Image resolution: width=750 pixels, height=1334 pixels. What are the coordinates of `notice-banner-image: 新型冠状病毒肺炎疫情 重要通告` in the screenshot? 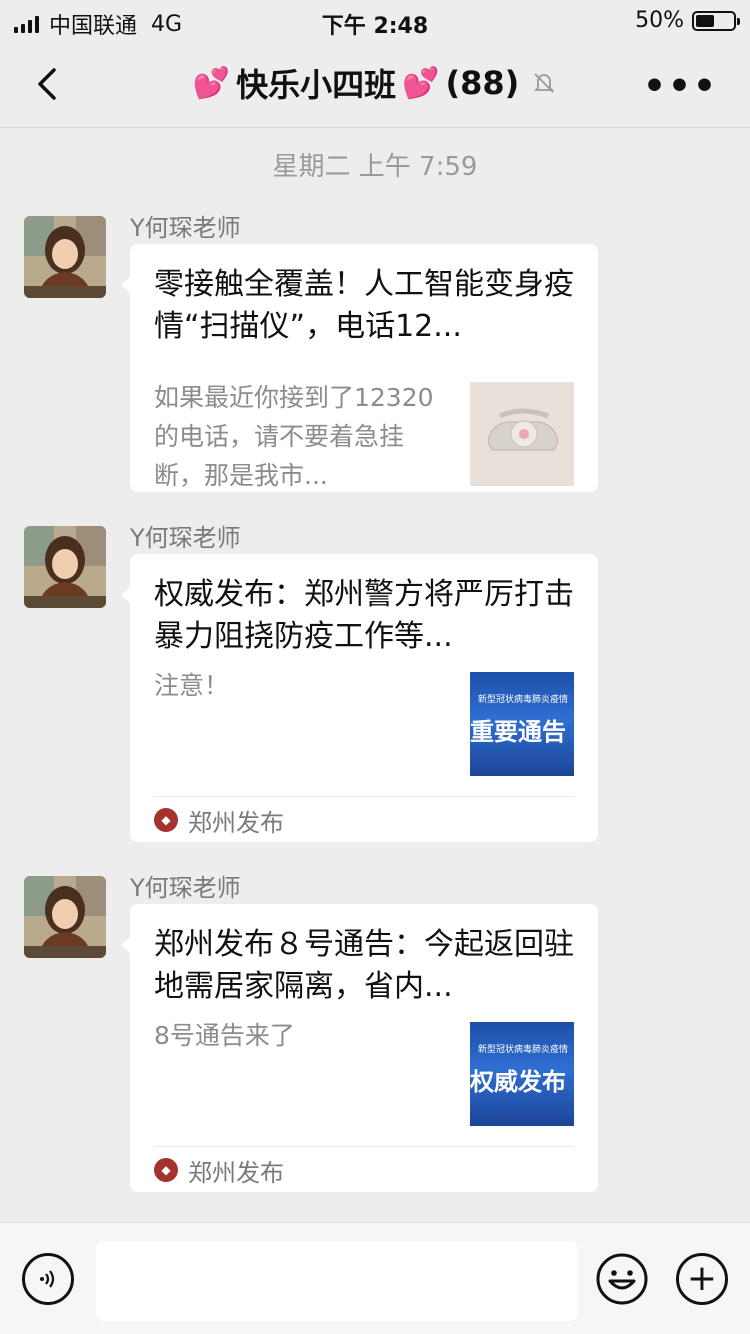 It's located at (522, 724).